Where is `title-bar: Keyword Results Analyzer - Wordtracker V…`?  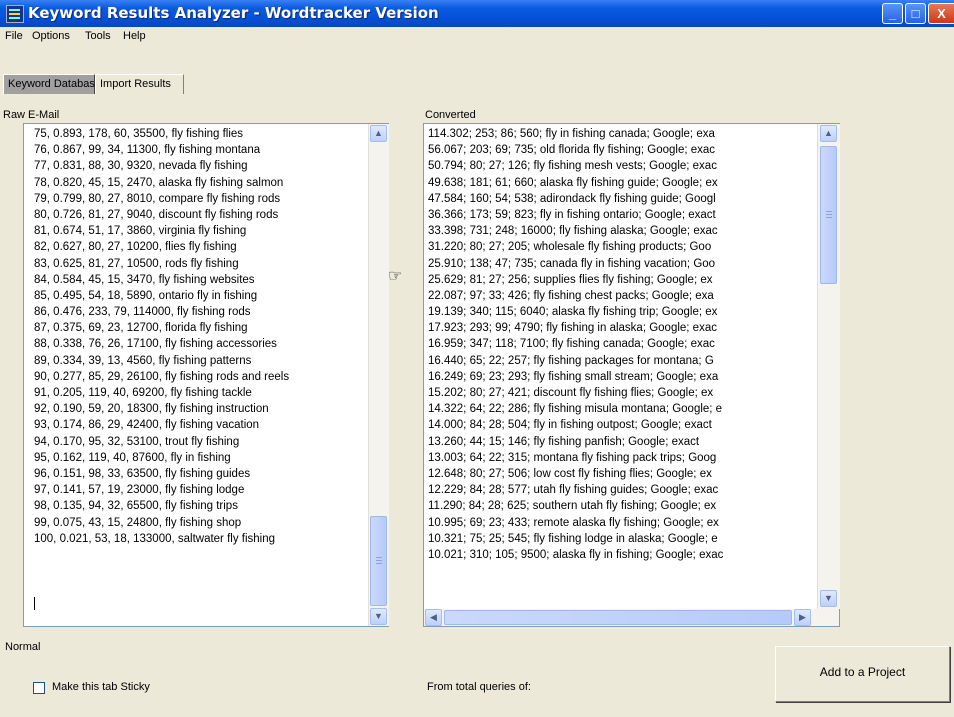 title-bar: Keyword Results Analyzer - Wordtracker V… is located at coordinates (477, 13).